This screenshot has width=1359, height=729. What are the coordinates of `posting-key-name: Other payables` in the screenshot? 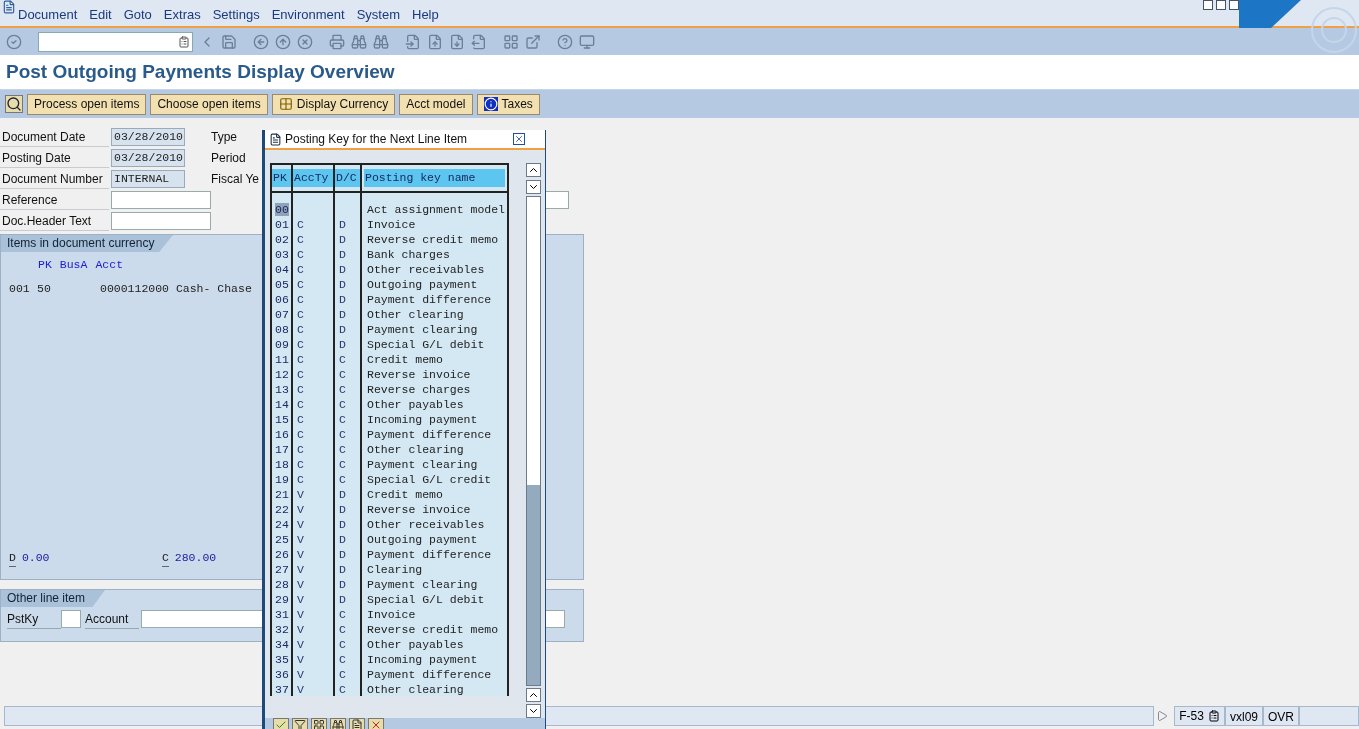 It's located at (415, 644).